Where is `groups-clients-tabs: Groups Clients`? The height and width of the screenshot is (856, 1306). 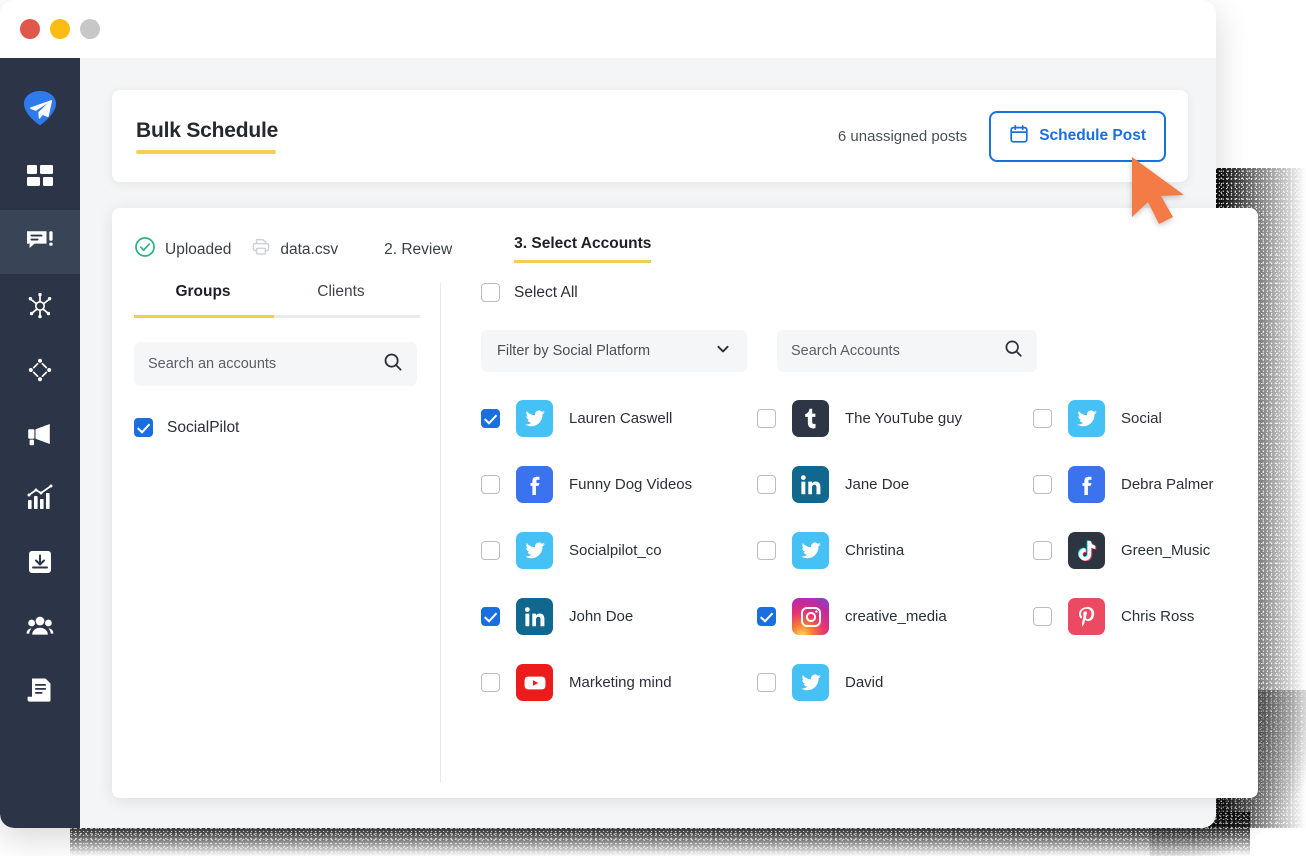 groups-clients-tabs: Groups Clients is located at coordinates (277, 299).